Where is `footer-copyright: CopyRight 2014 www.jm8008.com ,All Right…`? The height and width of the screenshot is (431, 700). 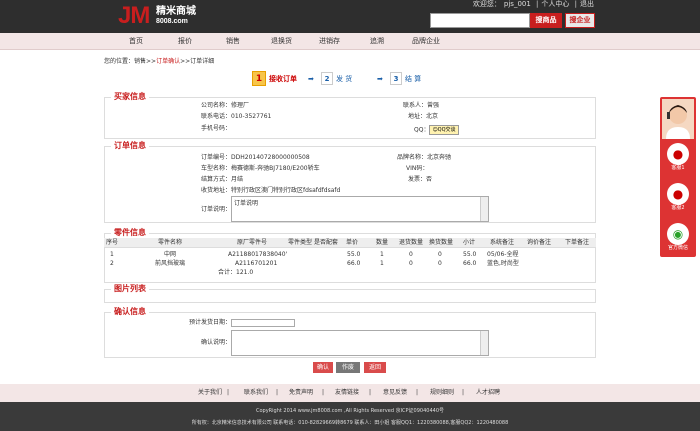
footer-copyright: CopyRight 2014 www.jm8008.com ,All Right… is located at coordinates (350, 411).